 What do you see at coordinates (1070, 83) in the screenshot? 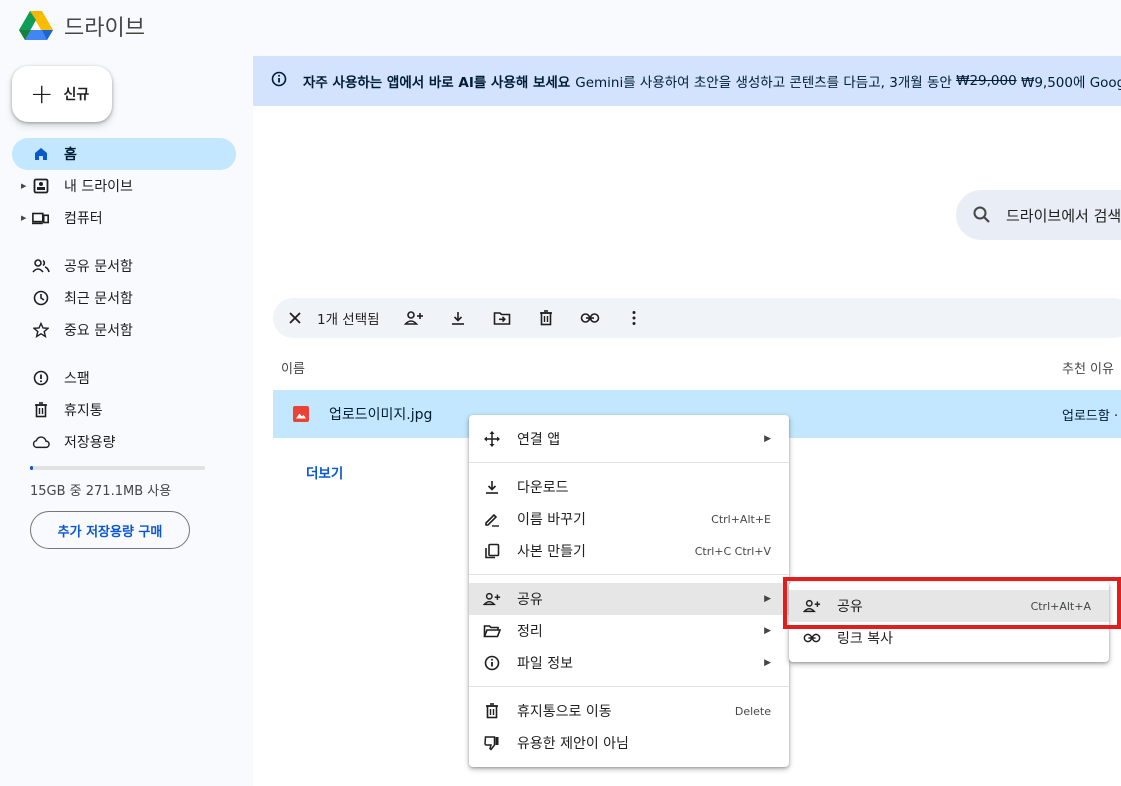
I see `banner-text-after: ₩9,500에 Goog` at bounding box center [1070, 83].